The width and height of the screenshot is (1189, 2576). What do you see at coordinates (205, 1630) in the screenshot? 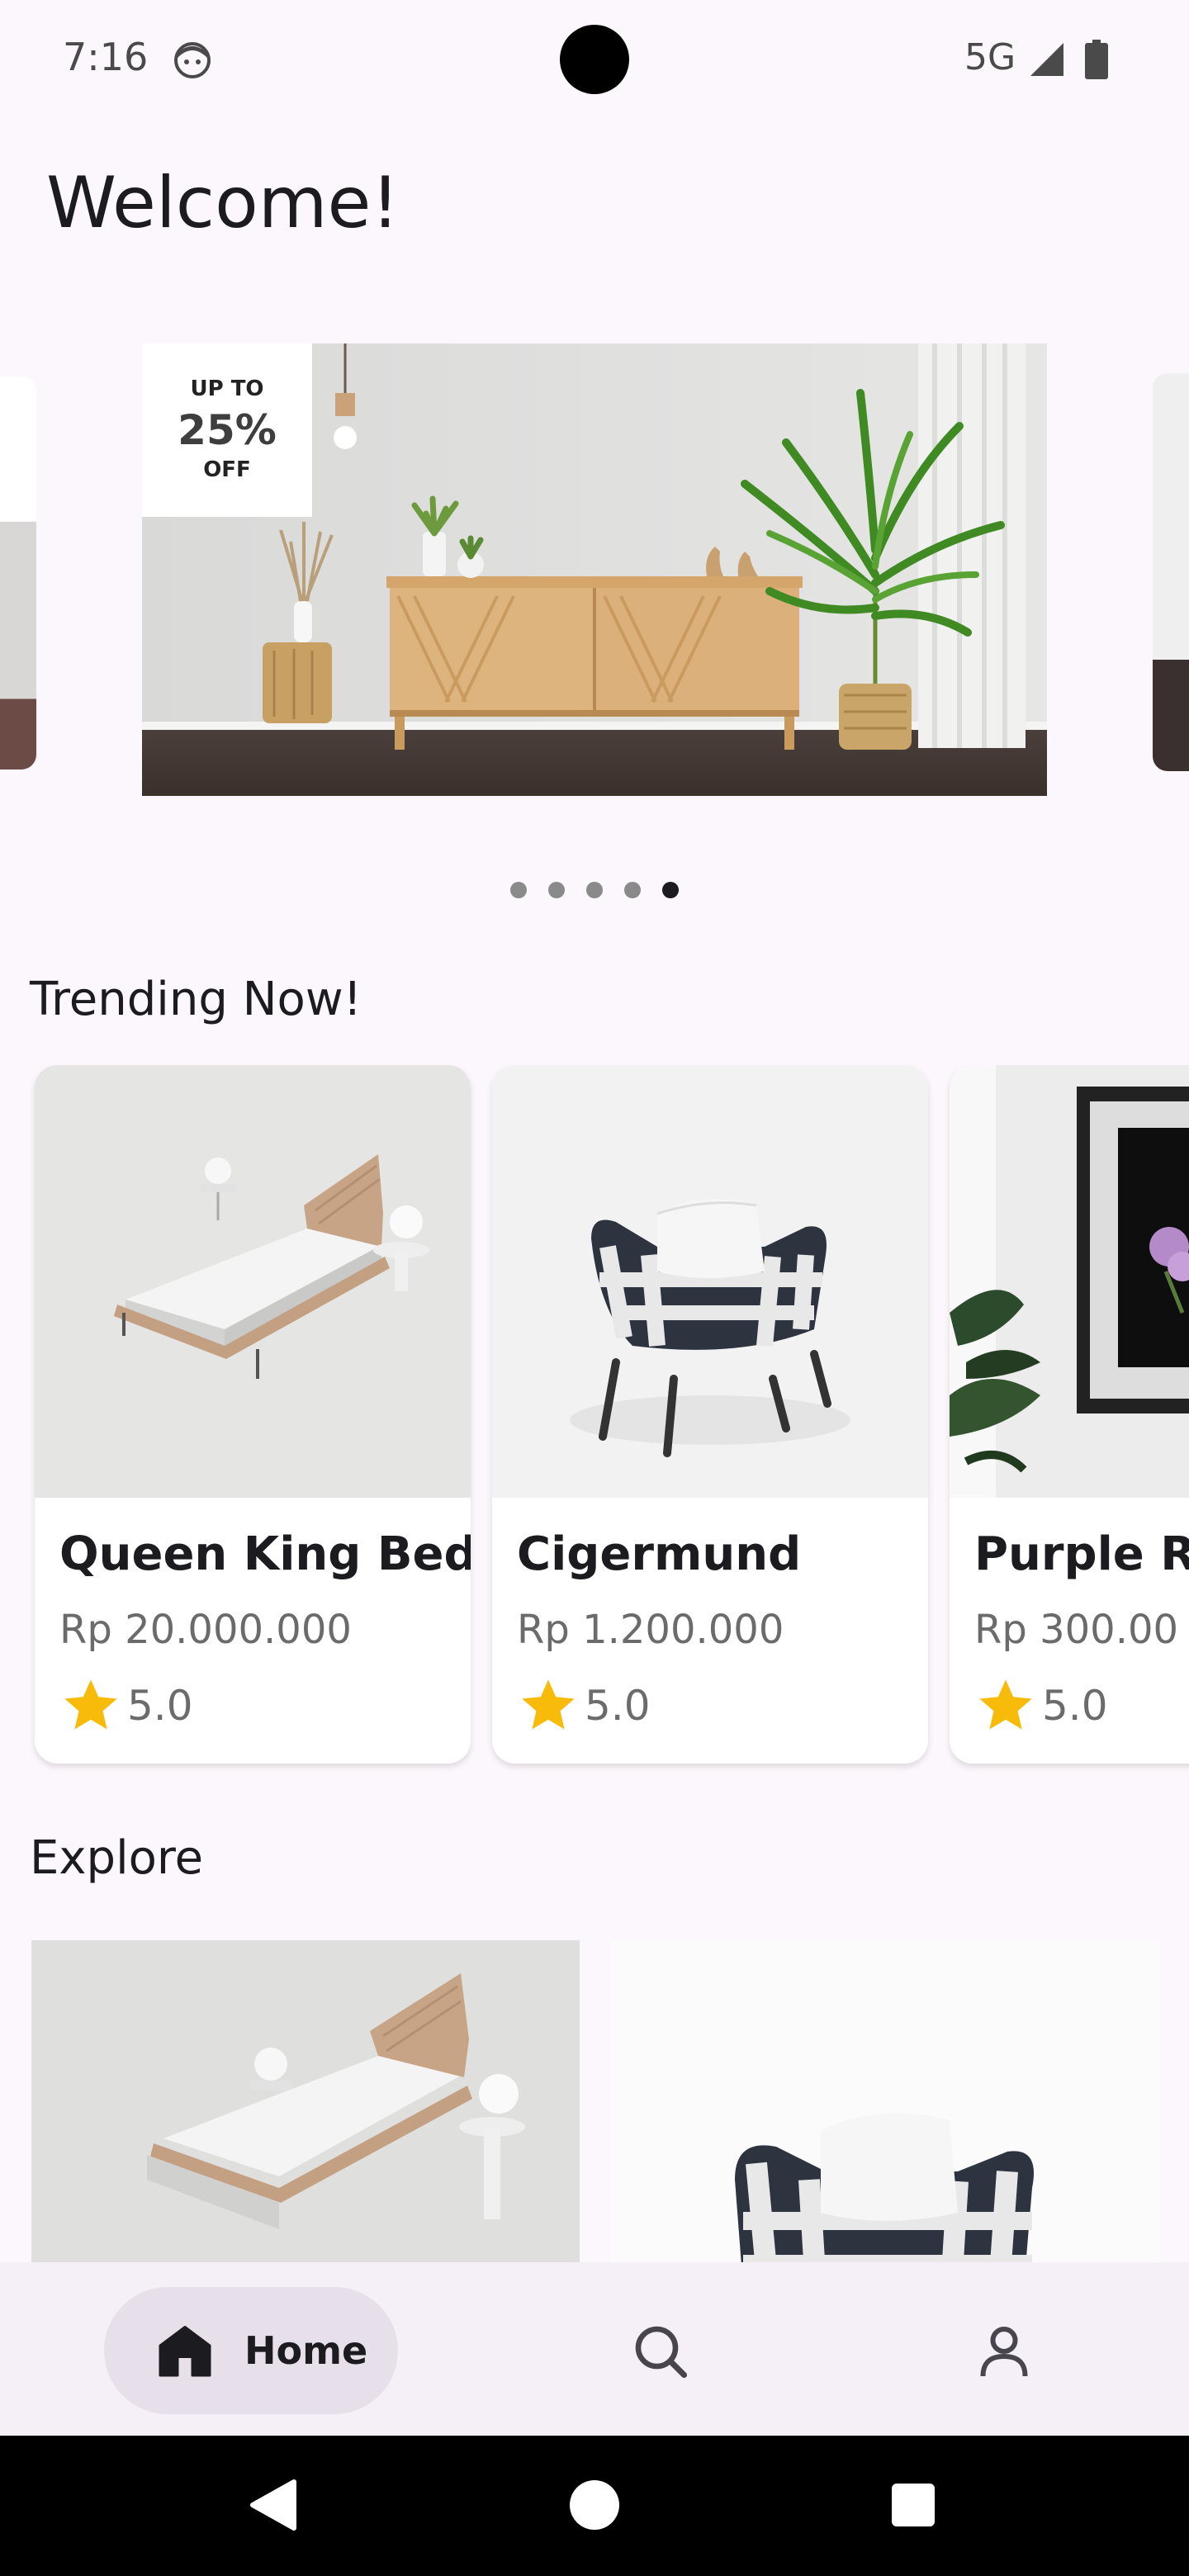
I see `product-price: Rp 20.000.000` at bounding box center [205, 1630].